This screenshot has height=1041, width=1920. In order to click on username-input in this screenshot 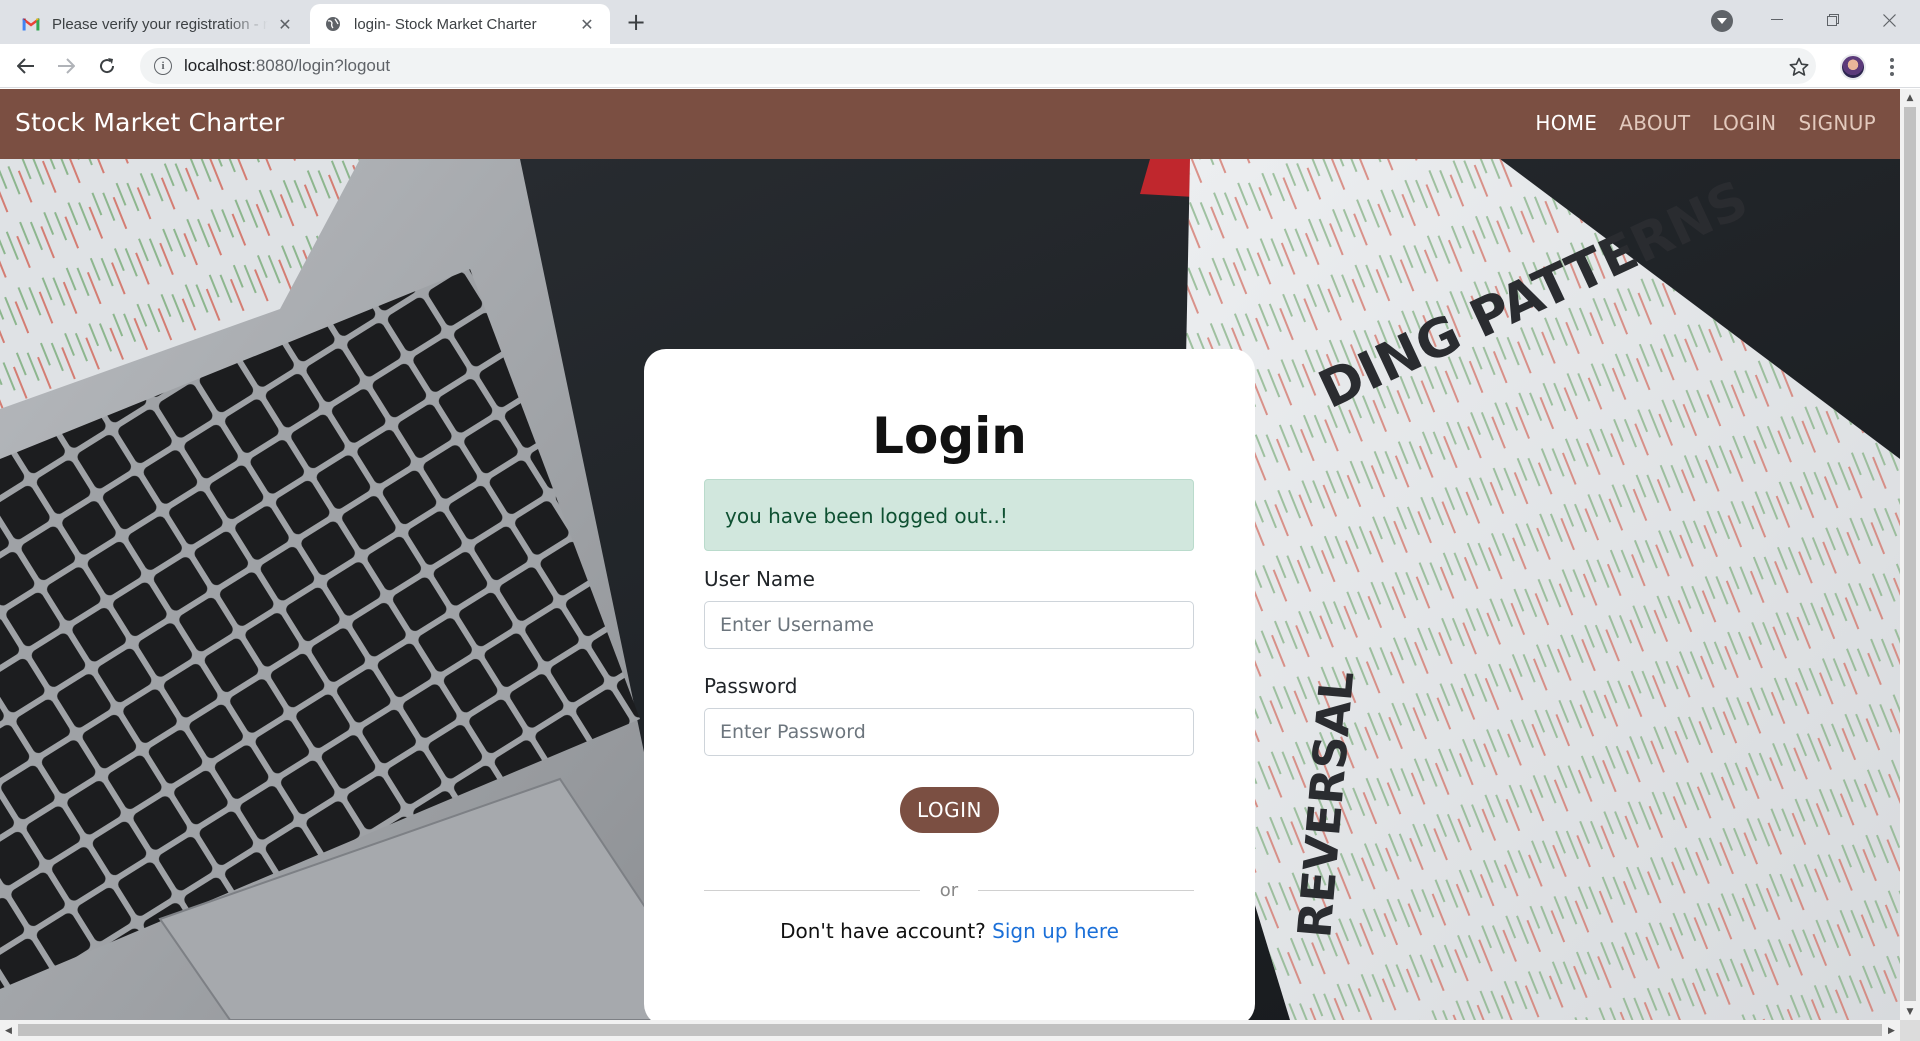, I will do `click(949, 625)`.